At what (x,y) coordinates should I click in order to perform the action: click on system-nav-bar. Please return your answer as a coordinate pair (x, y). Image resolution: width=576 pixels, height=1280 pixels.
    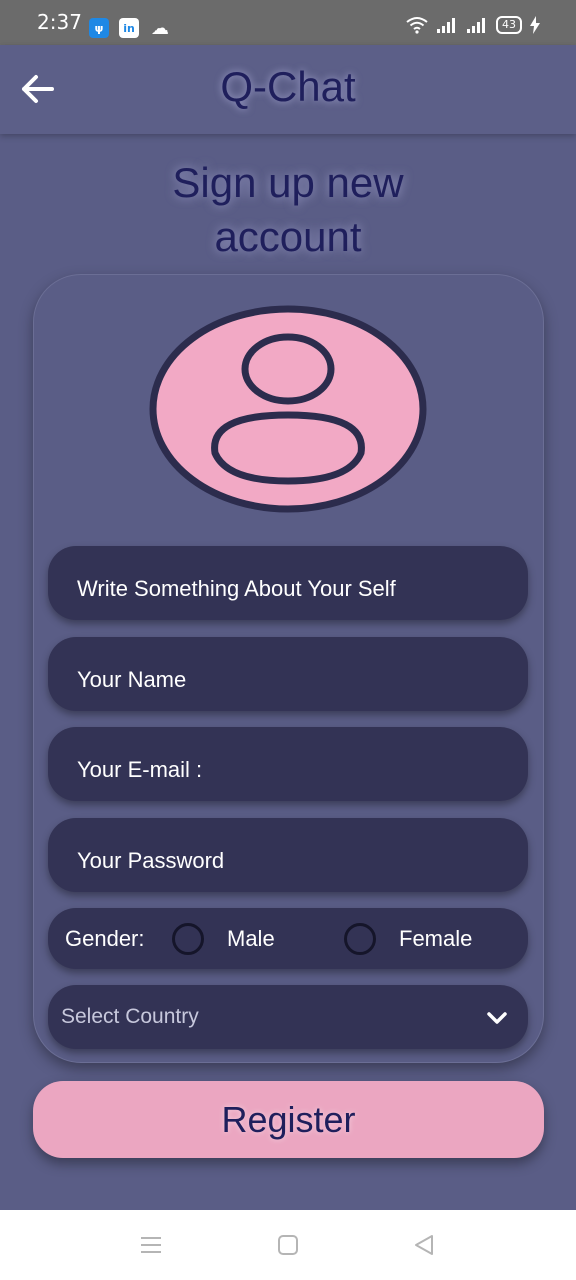
    Looking at the image, I should click on (288, 1245).